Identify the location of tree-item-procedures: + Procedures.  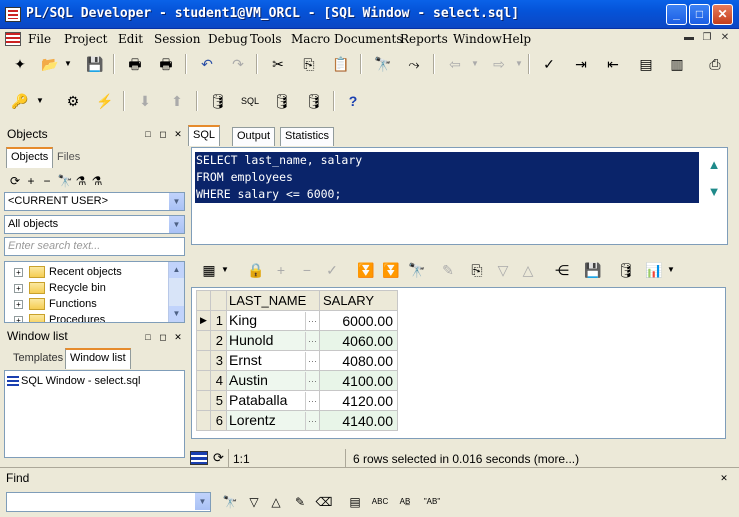
(59, 318).